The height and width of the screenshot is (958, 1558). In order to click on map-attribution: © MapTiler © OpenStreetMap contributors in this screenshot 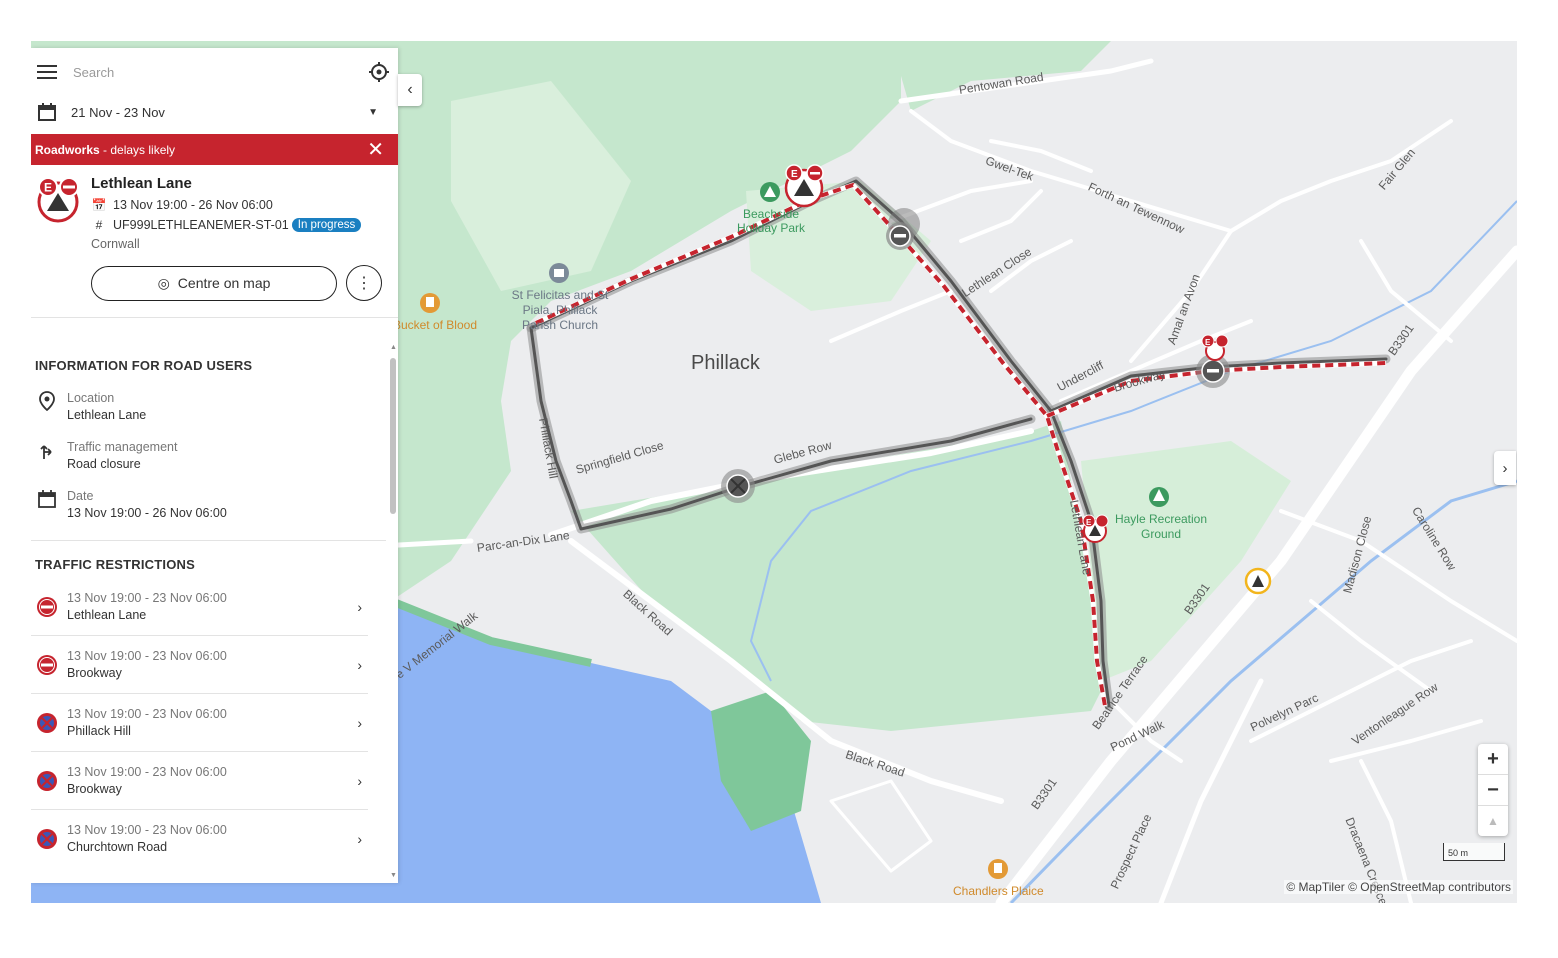, I will do `click(1398, 887)`.